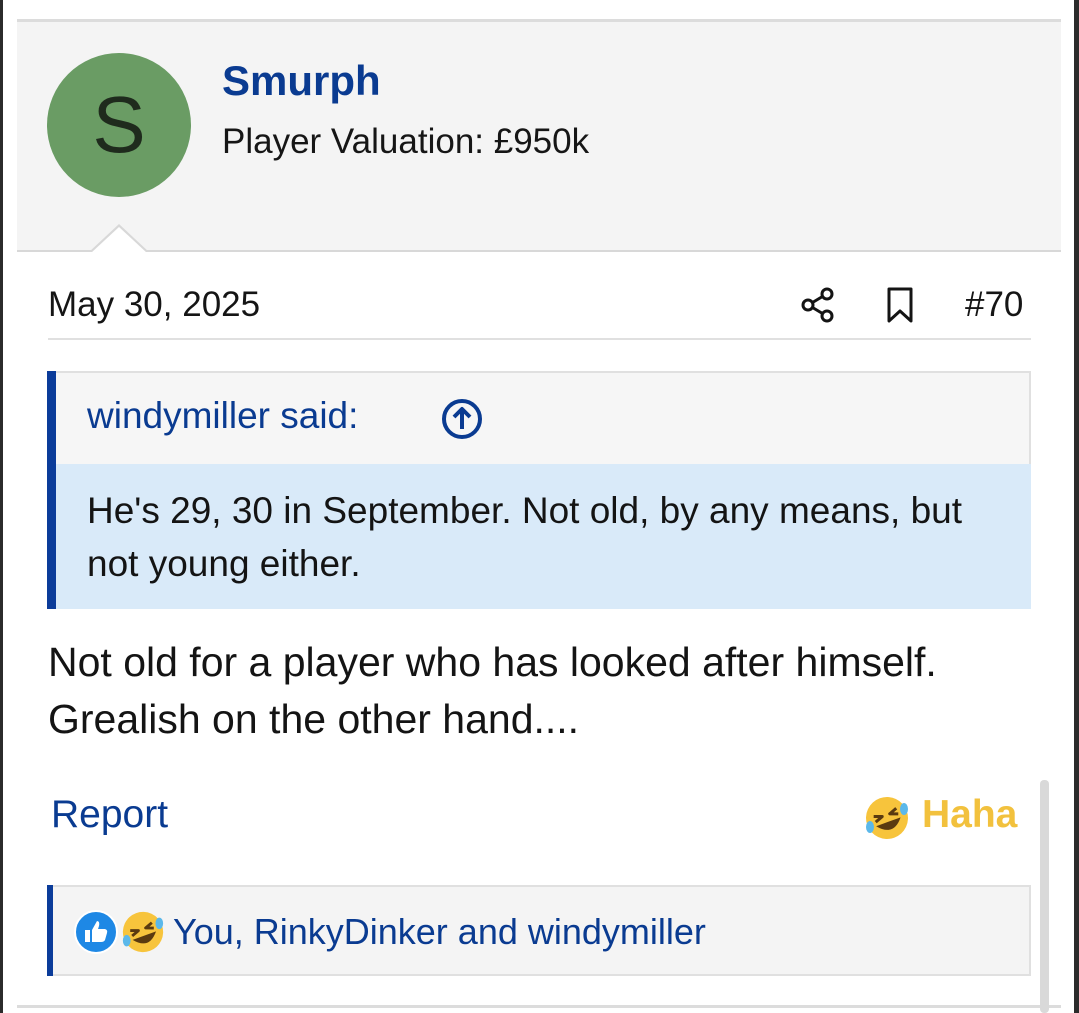 The image size is (1079, 1013). Describe the element at coordinates (51, 490) in the screenshot. I see `quote-accent-bar` at that location.